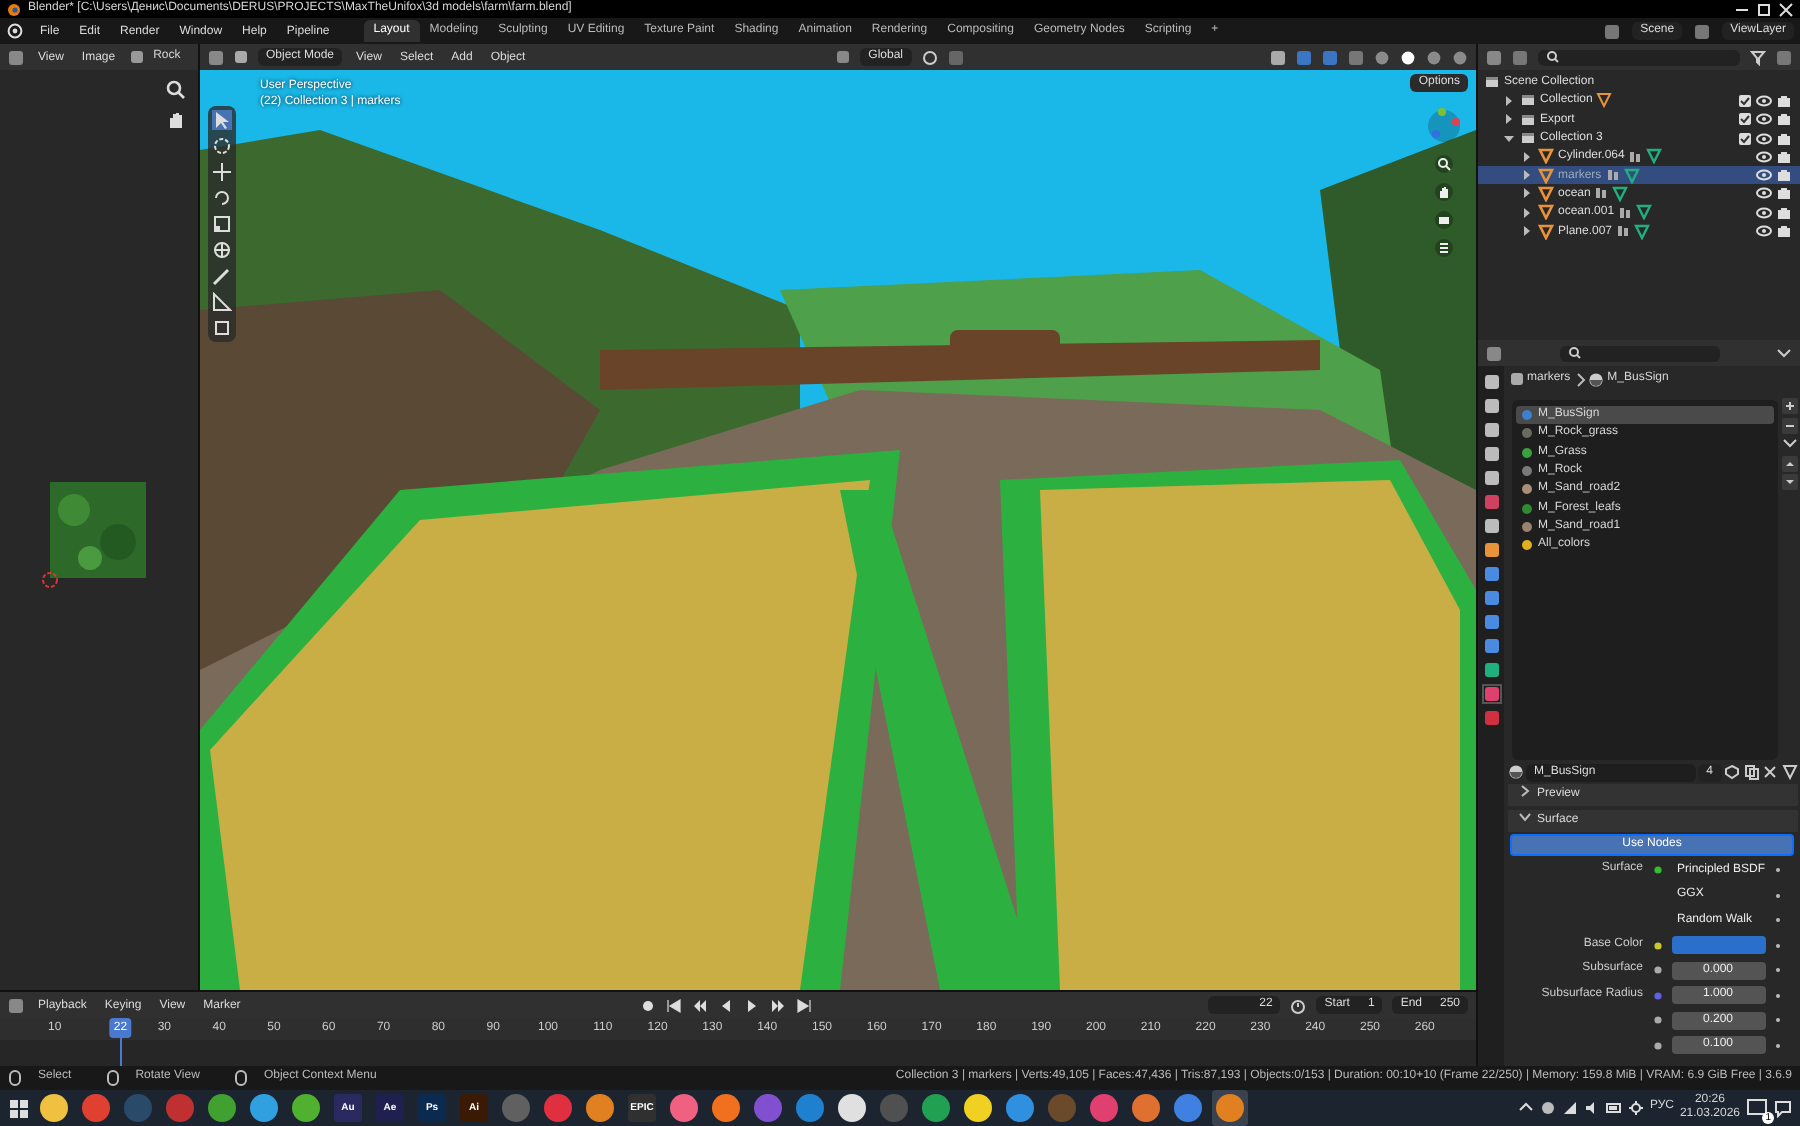 Image resolution: width=1800 pixels, height=1126 pixels. I want to click on previous-keyframe-icon, so click(700, 1005).